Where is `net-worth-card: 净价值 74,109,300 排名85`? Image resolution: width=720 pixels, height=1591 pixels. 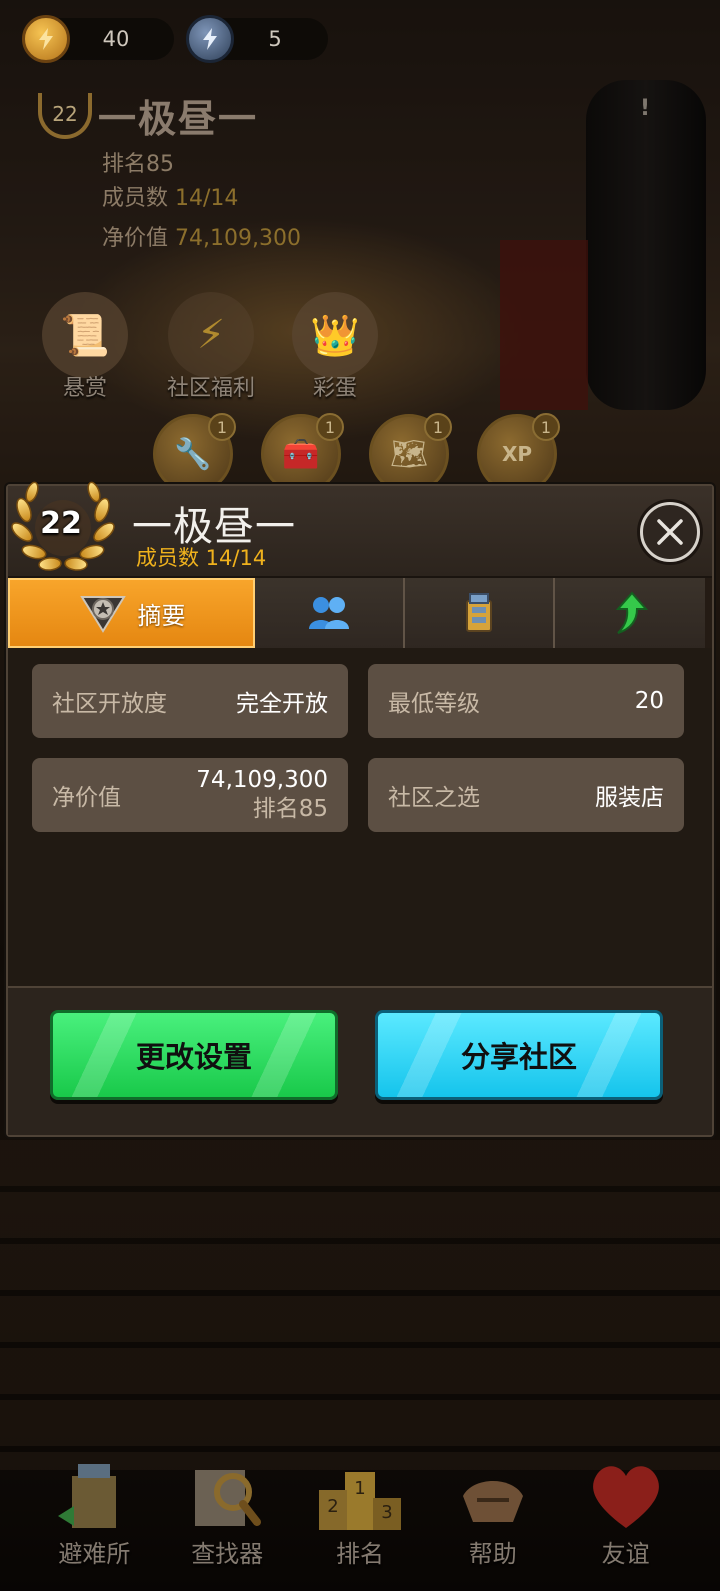 net-worth-card: 净价值 74,109,300 排名85 is located at coordinates (190, 795).